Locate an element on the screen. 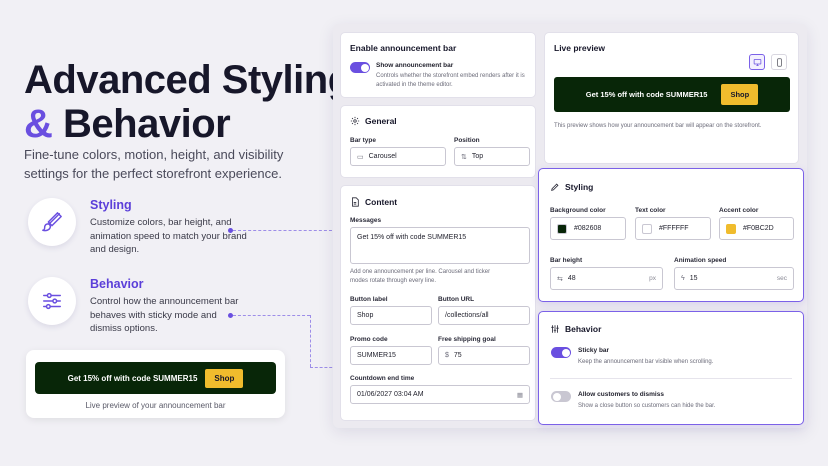  countdown-label: Countdown end time is located at coordinates (382, 378).